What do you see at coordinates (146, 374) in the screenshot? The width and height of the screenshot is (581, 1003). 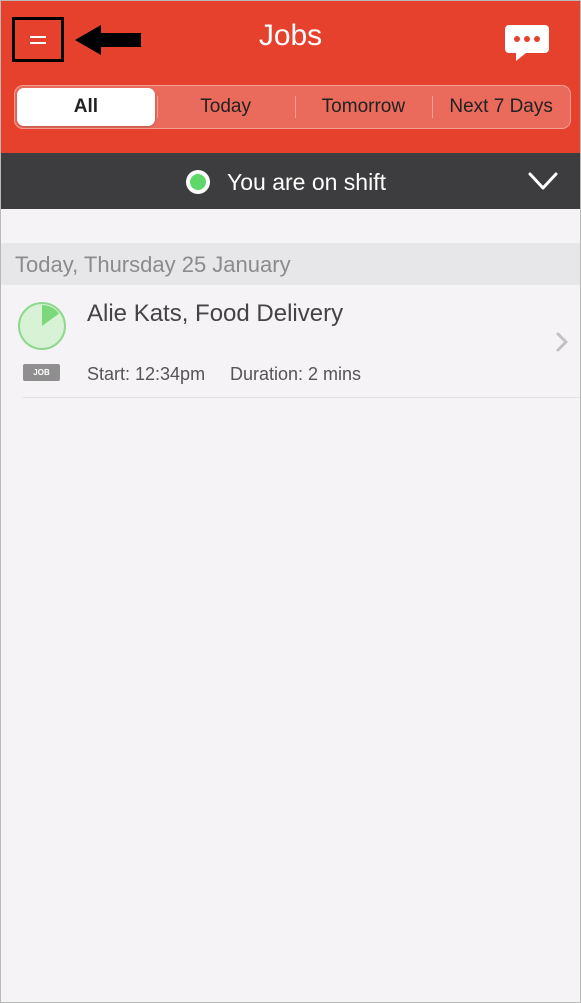 I see `job-start-time: Start: 12:34pm` at bounding box center [146, 374].